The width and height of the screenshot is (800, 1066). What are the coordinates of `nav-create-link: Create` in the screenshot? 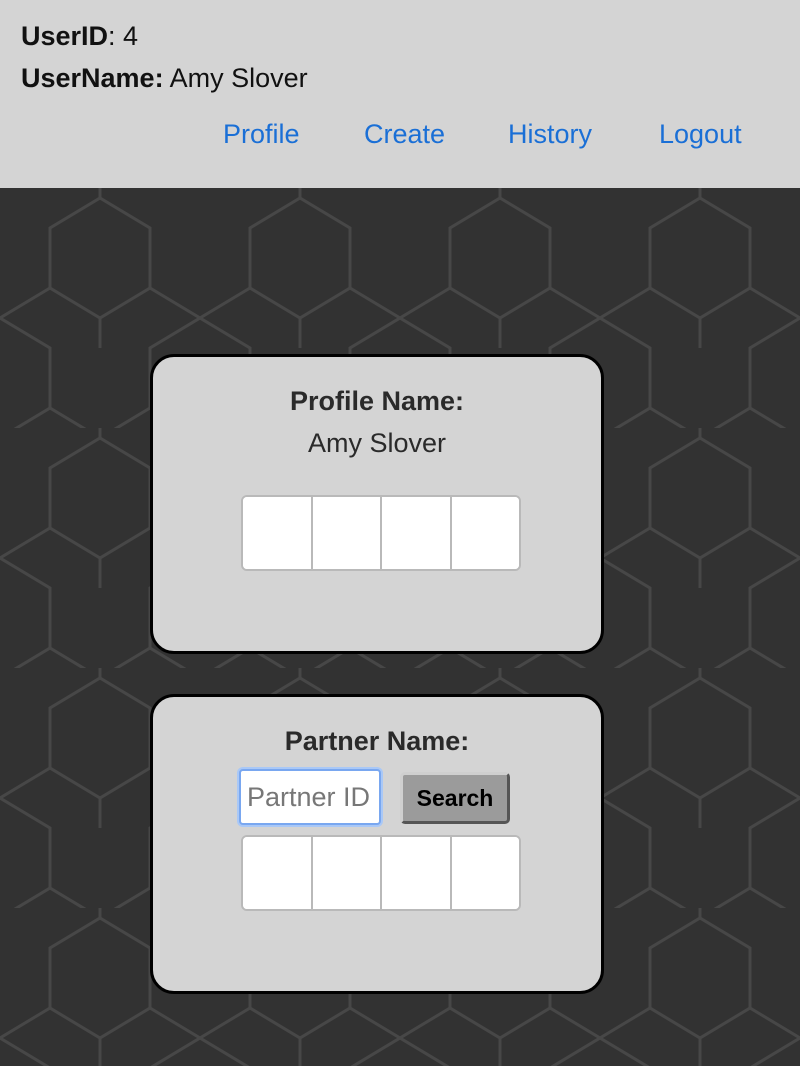 It's located at (404, 134).